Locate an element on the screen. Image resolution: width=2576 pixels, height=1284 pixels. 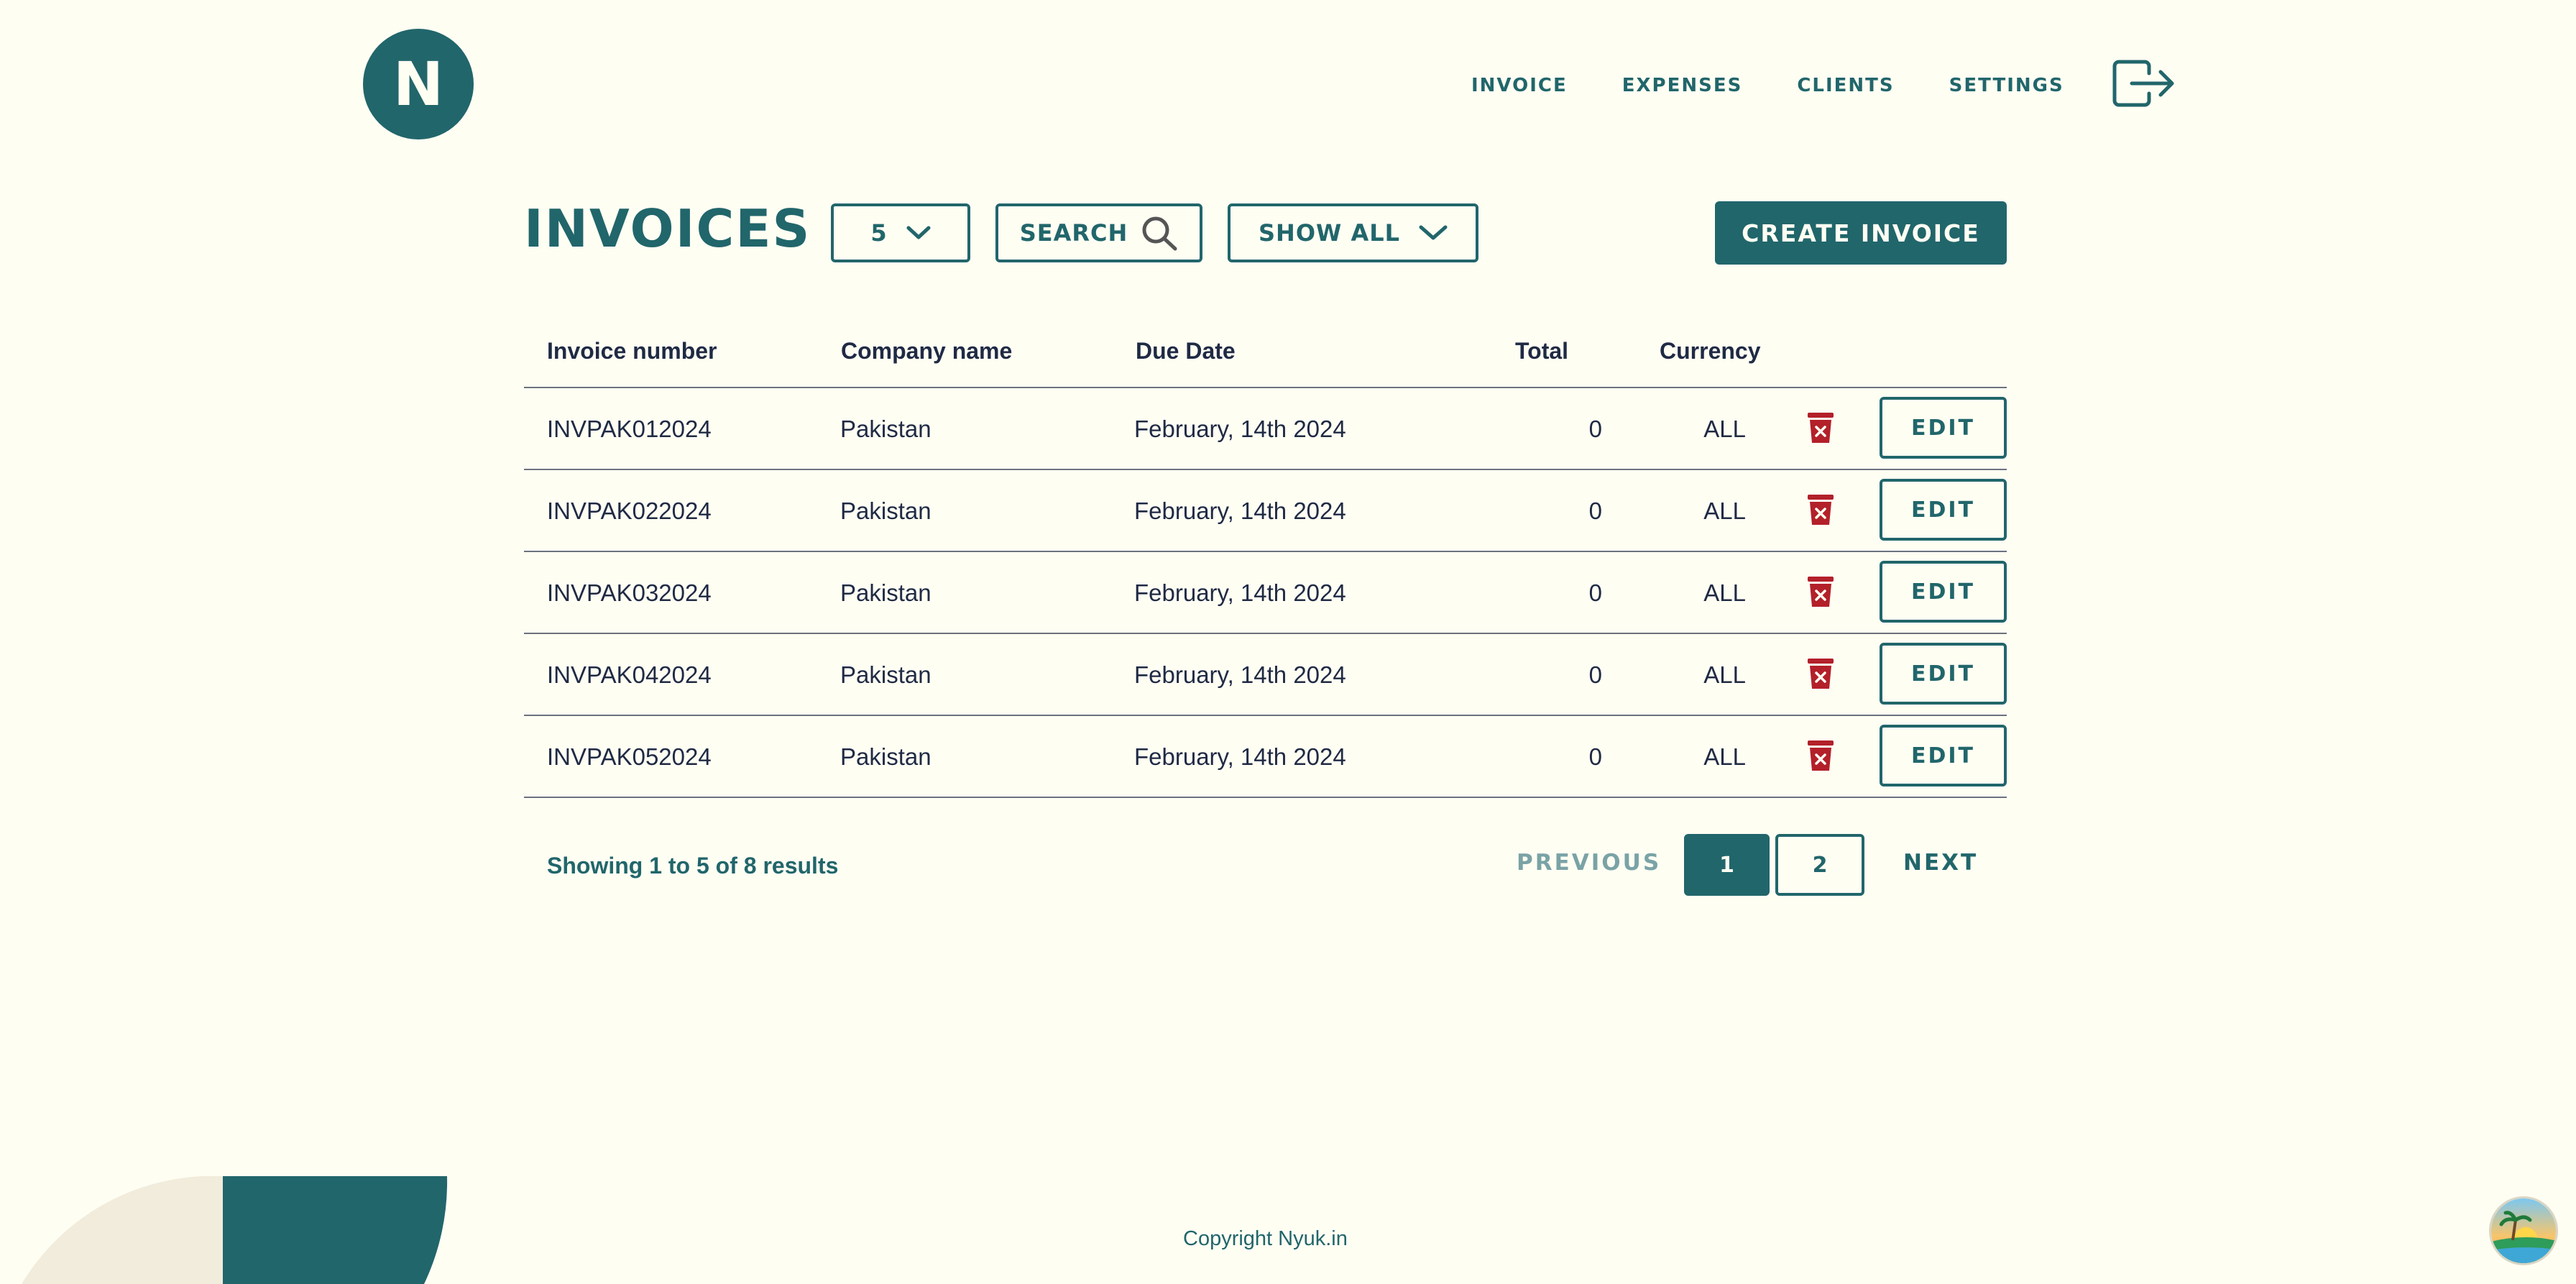
invoice-number-cell: INVPAK042024 is located at coordinates (629, 674).